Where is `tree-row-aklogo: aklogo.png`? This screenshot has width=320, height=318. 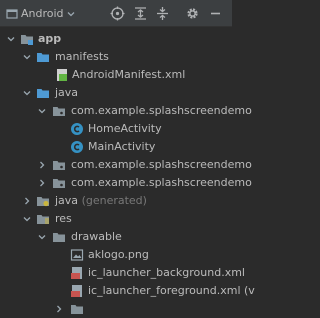
tree-row-aklogo: aklogo.png is located at coordinates (116, 255).